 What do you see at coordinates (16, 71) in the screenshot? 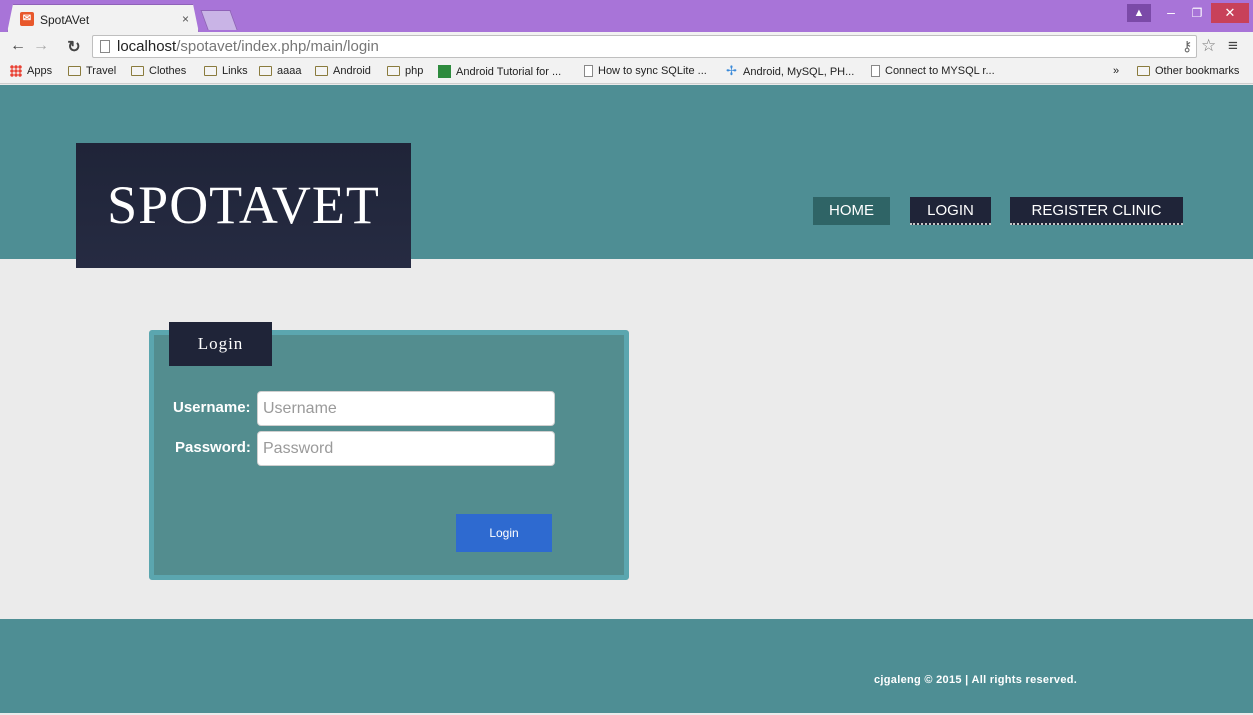
I see `apps-grid-icon` at bounding box center [16, 71].